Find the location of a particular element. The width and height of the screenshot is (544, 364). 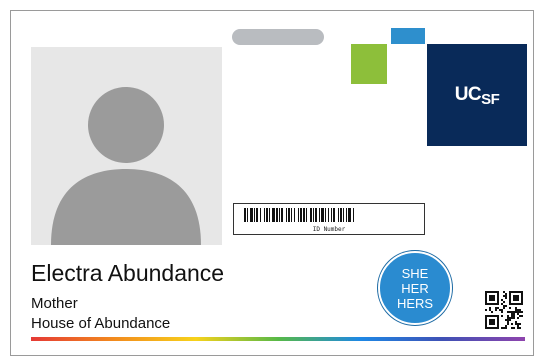

person-name: Electra Abundance is located at coordinates (128, 273).